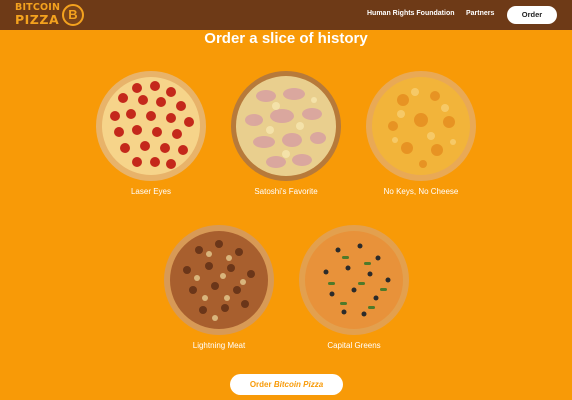 The image size is (572, 400). Describe the element at coordinates (354, 345) in the screenshot. I see `pizza-name: Capital Greens` at that location.